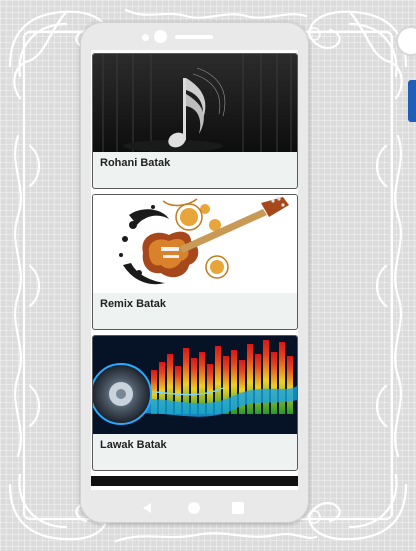 Image resolution: width=416 pixels, height=551 pixels. What do you see at coordinates (133, 445) in the screenshot?
I see `category-label: Lawak Batak` at bounding box center [133, 445].